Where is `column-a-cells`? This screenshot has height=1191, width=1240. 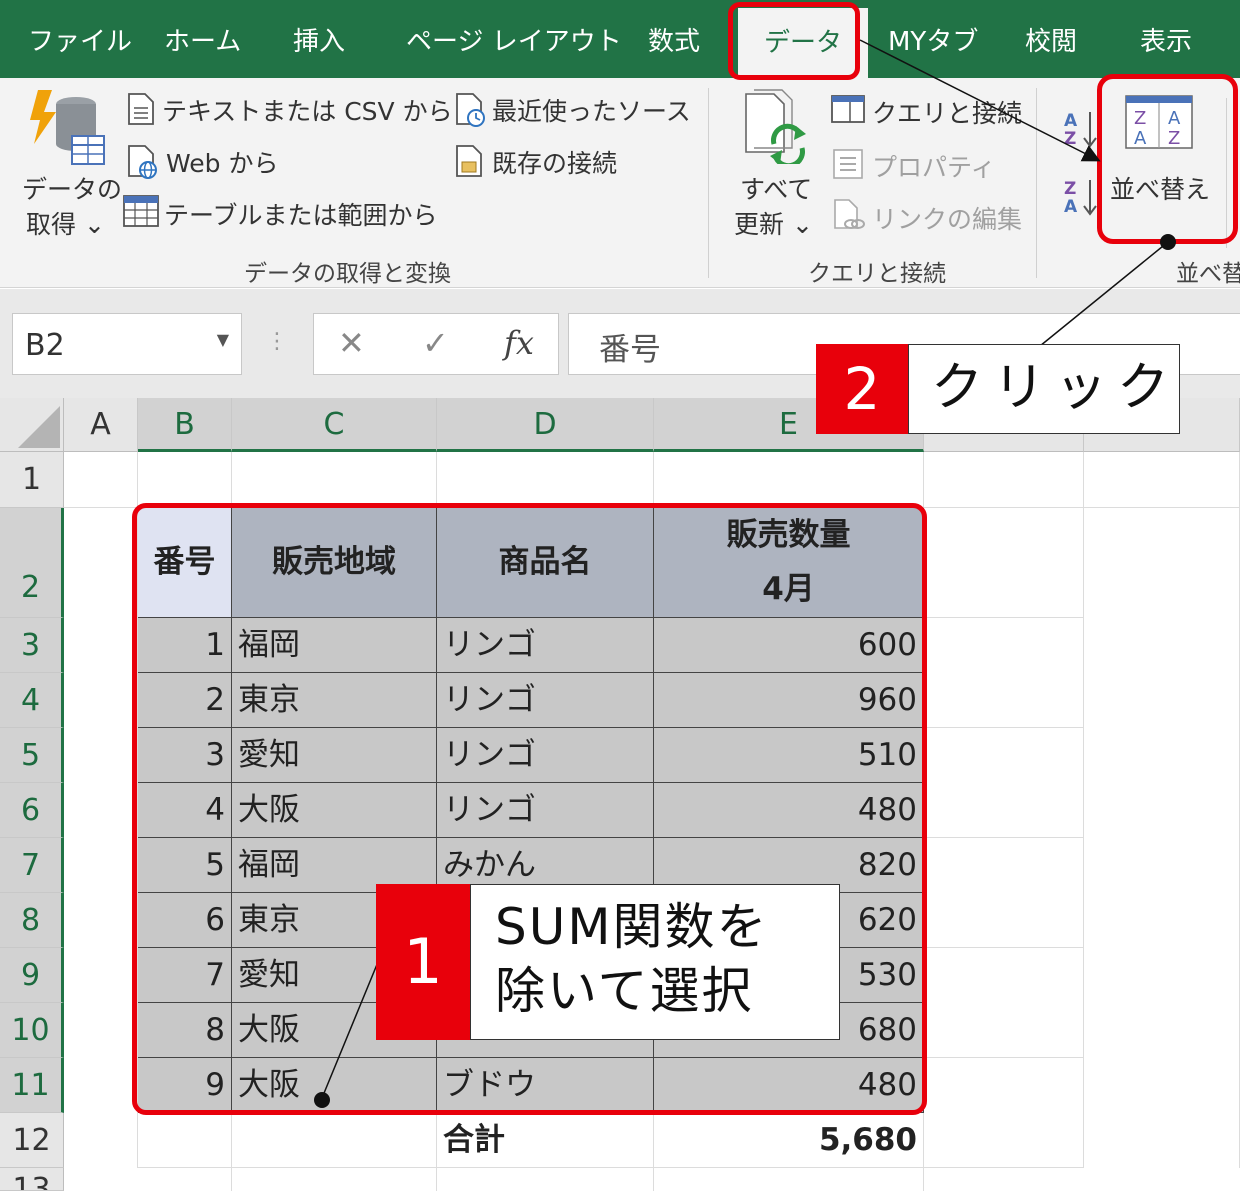 column-a-cells is located at coordinates (101, 838).